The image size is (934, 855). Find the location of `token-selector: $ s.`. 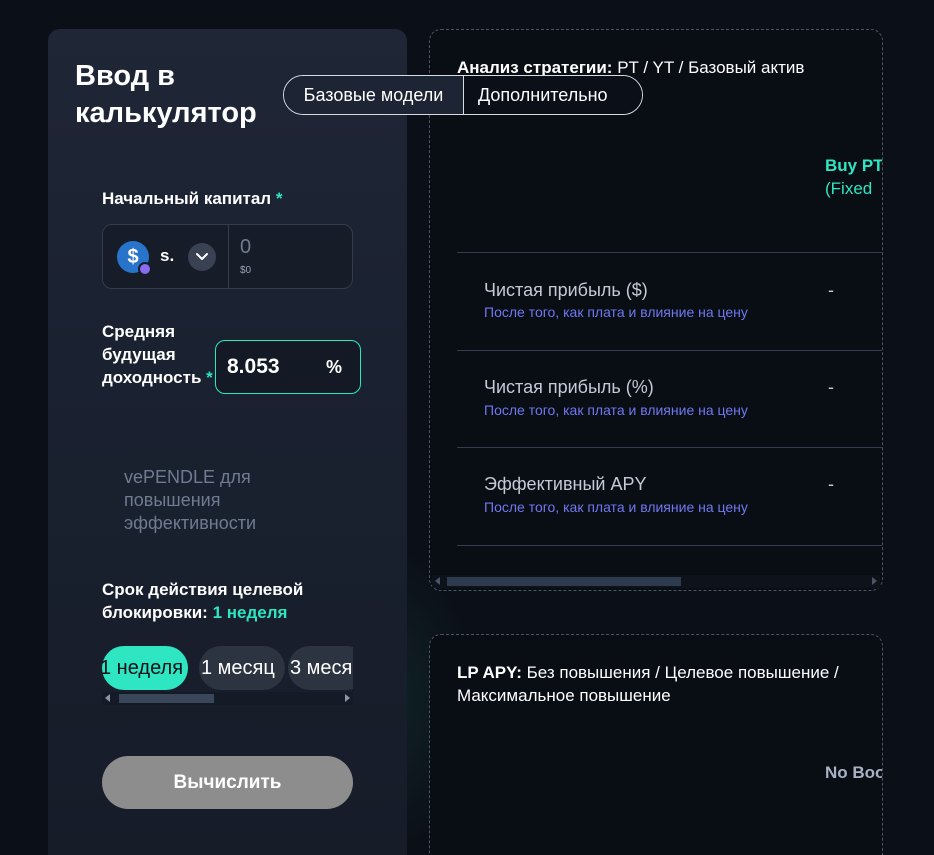

token-selector: $ s. is located at coordinates (166, 256).